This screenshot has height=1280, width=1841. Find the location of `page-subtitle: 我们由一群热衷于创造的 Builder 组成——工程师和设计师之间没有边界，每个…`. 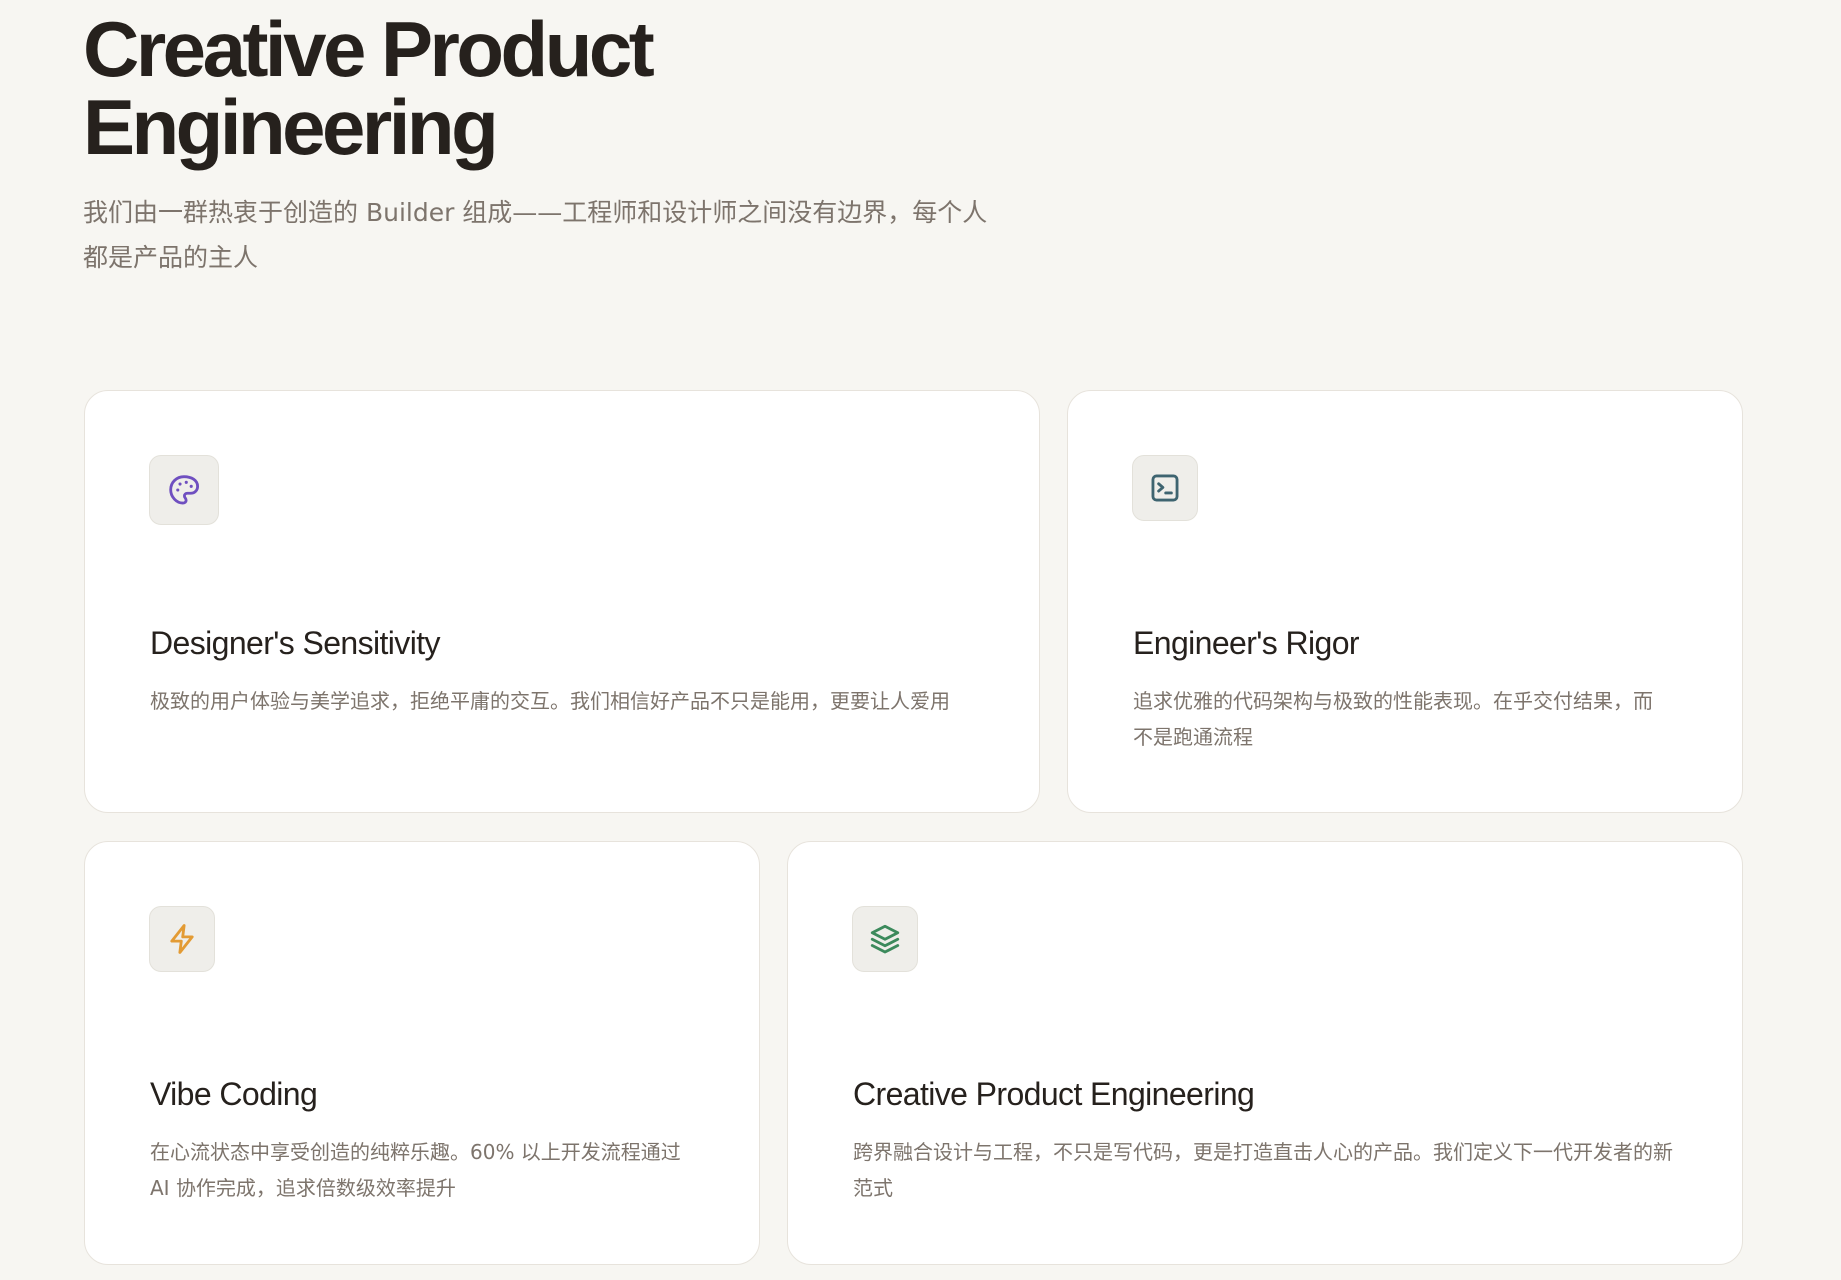

page-subtitle: 我们由一群热衷于创造的 Builder 组成——工程师和设计师之间没有边界，每个… is located at coordinates (535, 235).